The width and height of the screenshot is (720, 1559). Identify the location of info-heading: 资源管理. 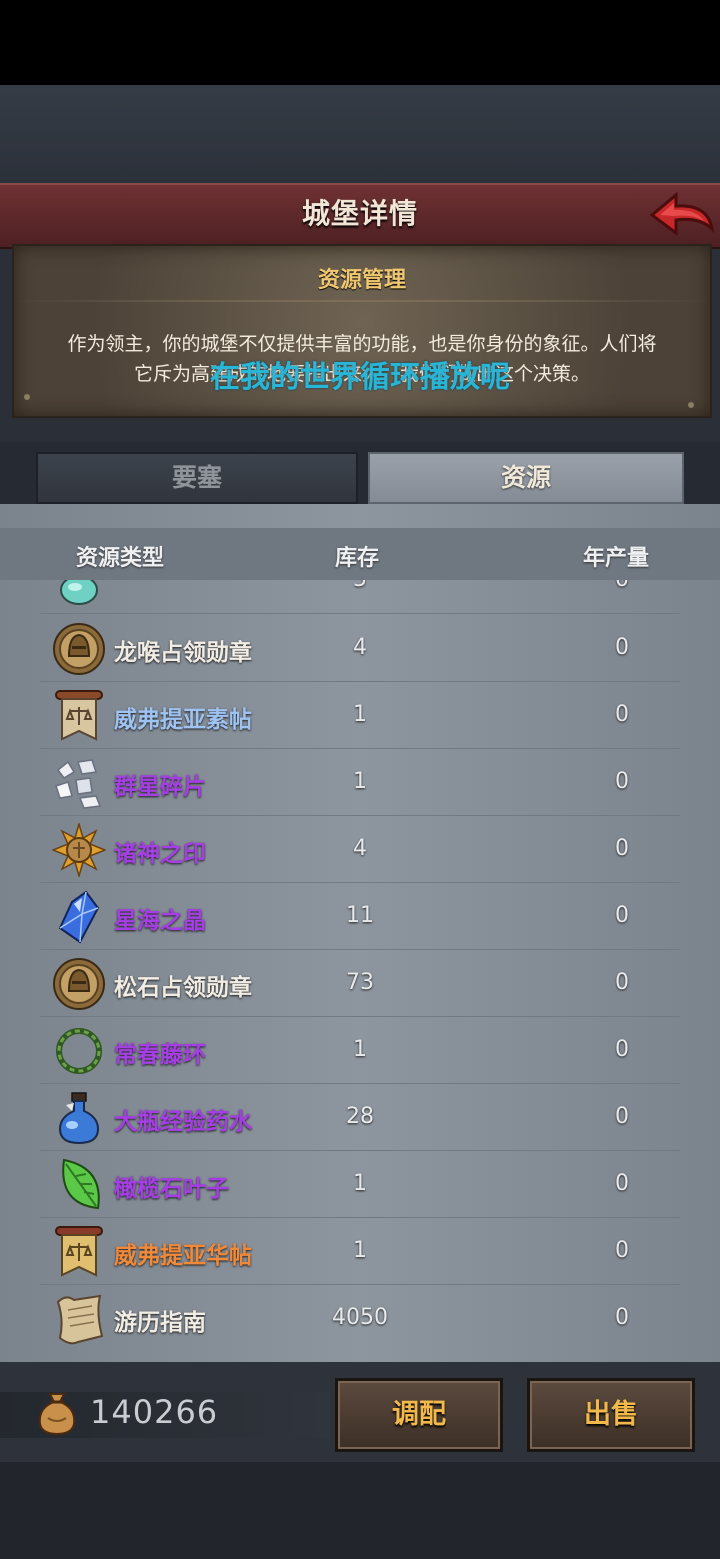
(361, 280).